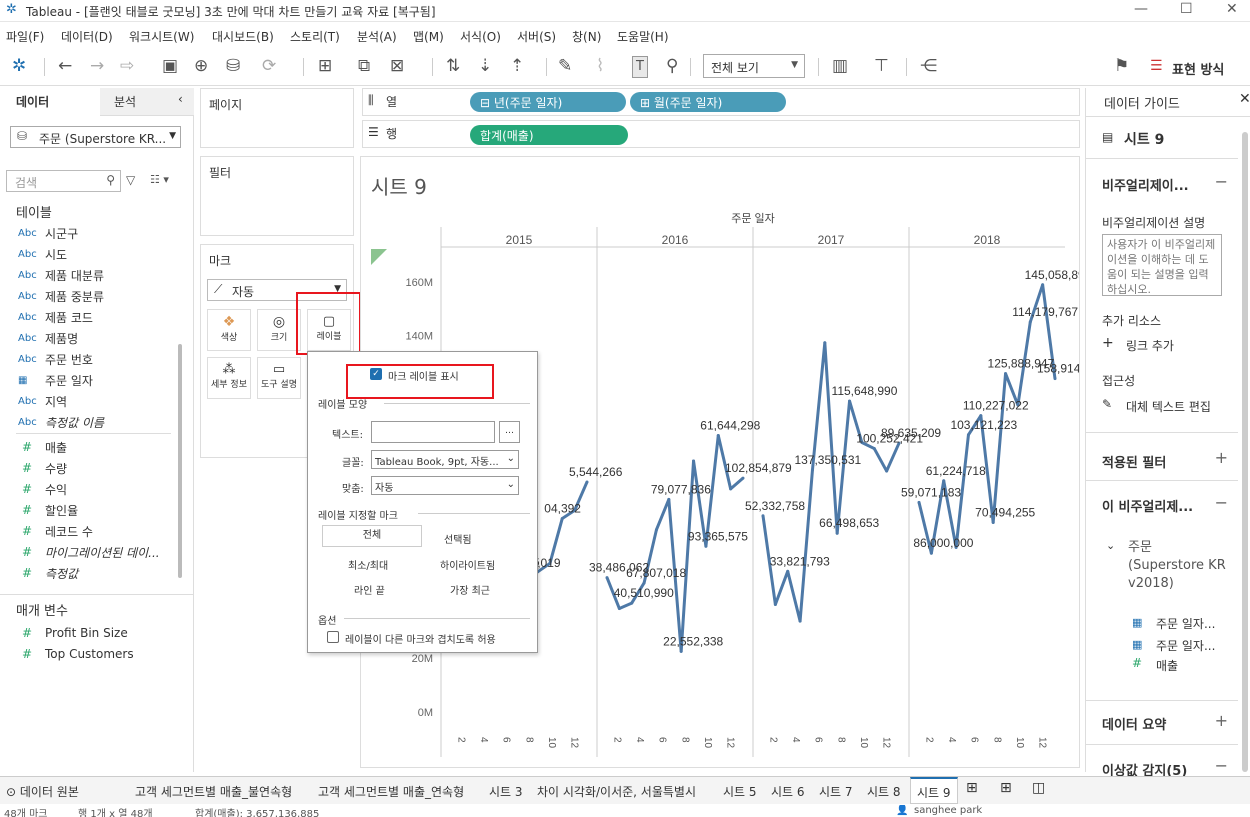 The width and height of the screenshot is (1250, 817). I want to click on alt-text-button: 대체 텍스트 편집, so click(1168, 406).